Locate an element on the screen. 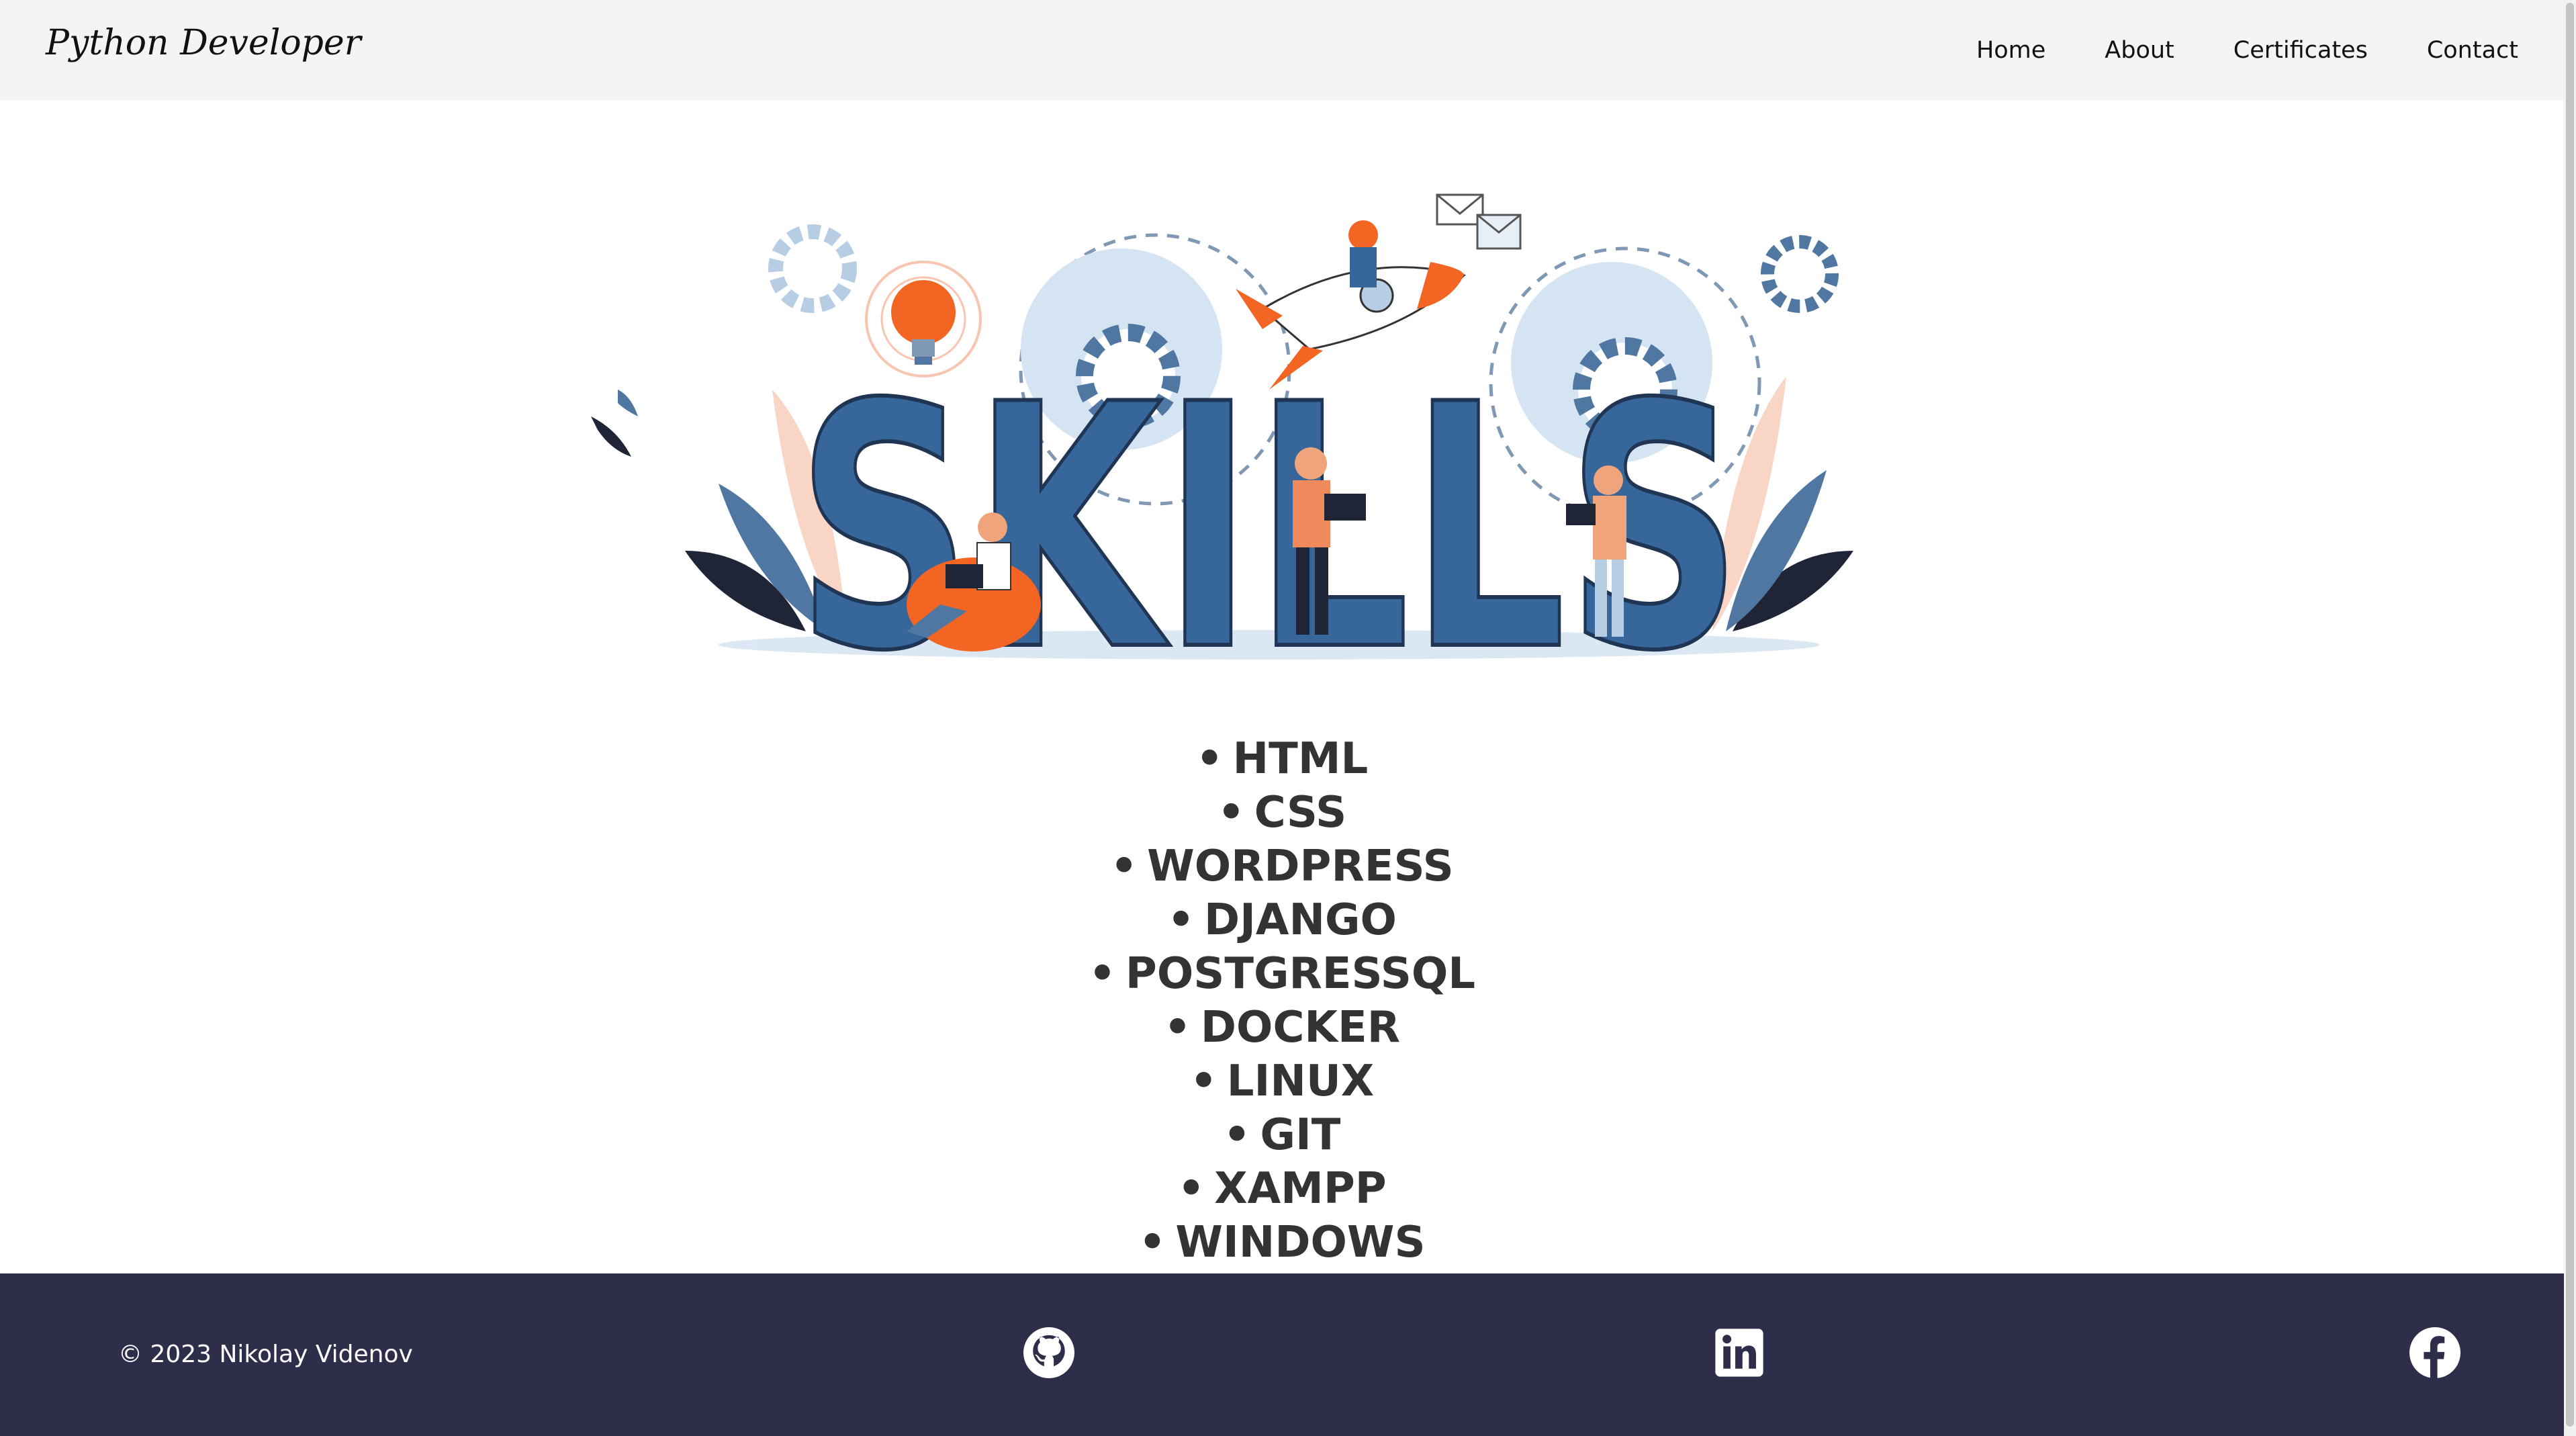 The image size is (2576, 1436). github-icon is located at coordinates (1048, 1352).